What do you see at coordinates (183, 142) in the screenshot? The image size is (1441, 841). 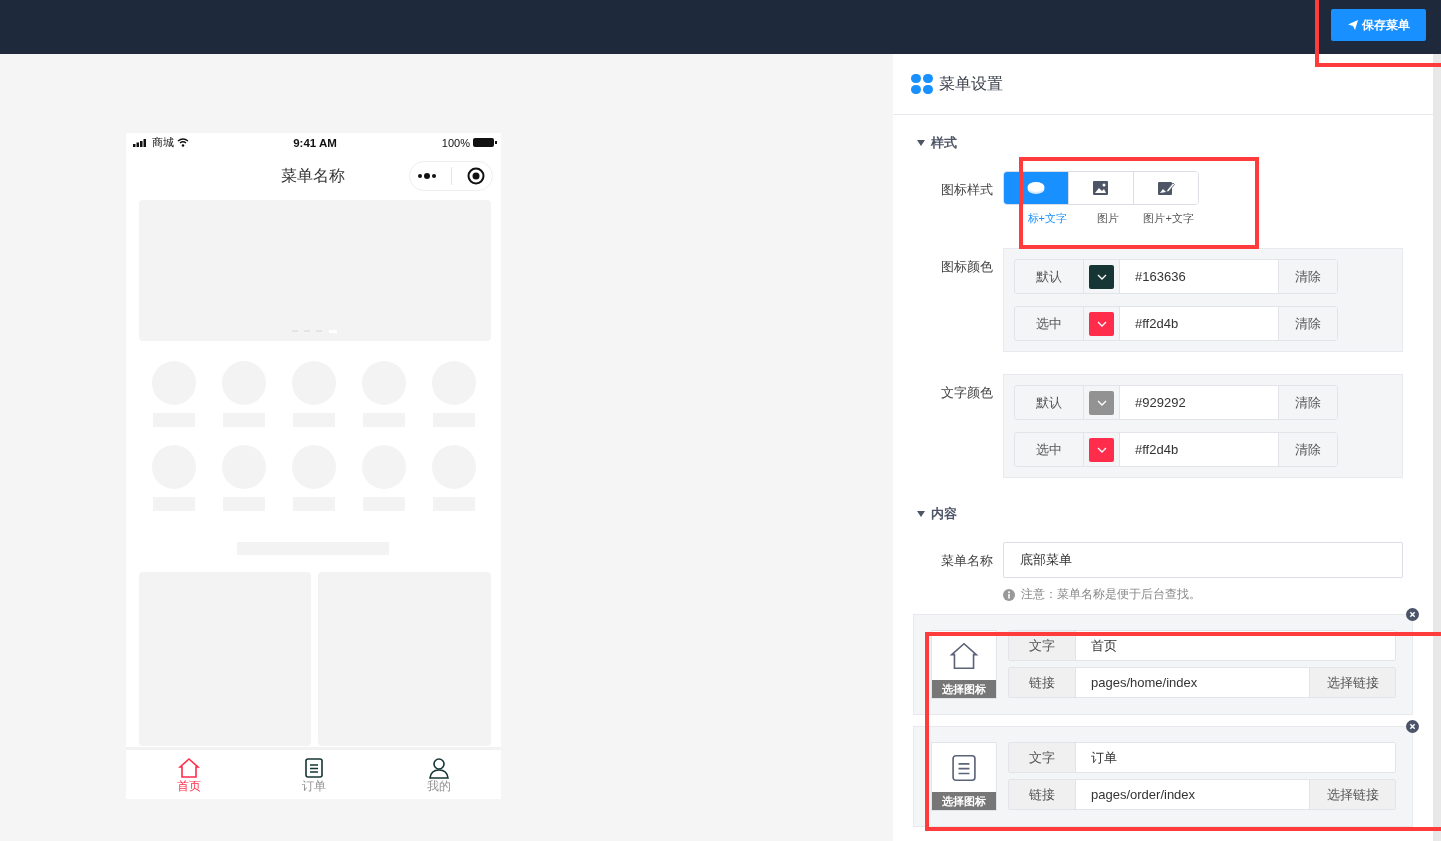 I see `wifi-icon` at bounding box center [183, 142].